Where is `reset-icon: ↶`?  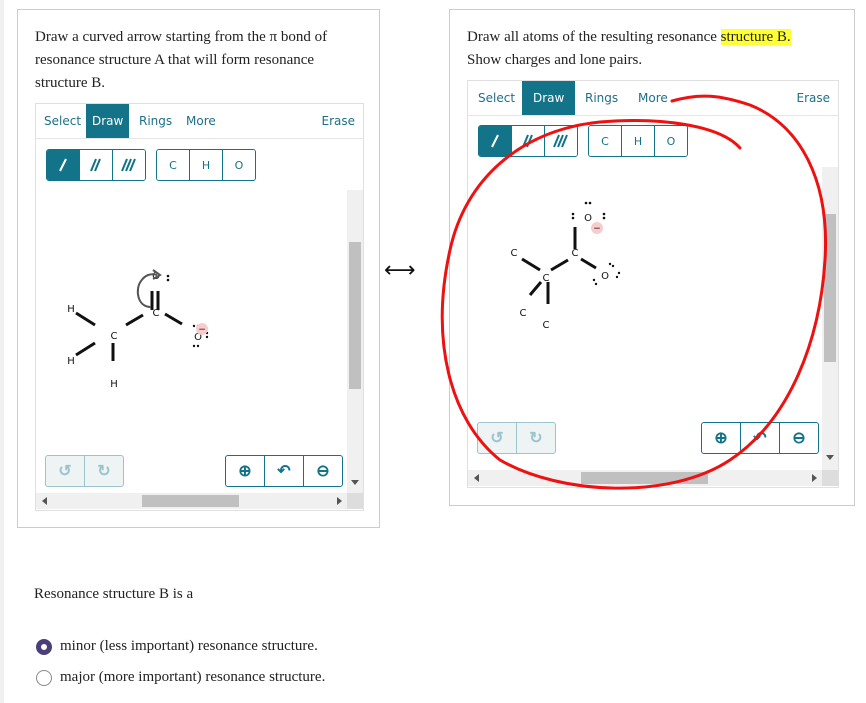
reset-icon: ↶ is located at coordinates (284, 471).